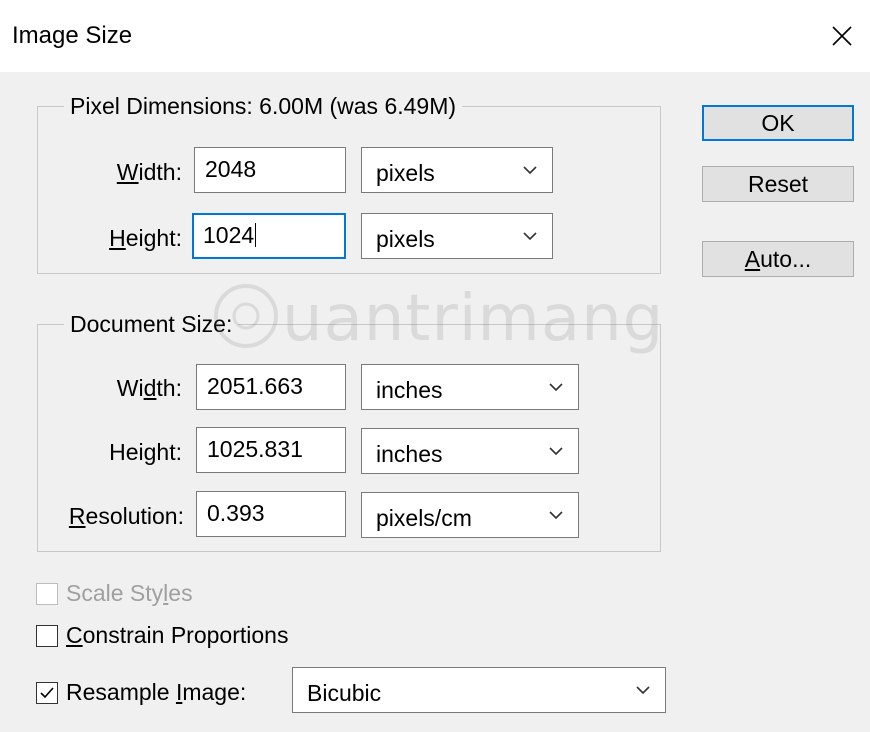 The height and width of the screenshot is (732, 870). Describe the element at coordinates (470, 451) in the screenshot. I see `doc-height-unit-select: inches` at that location.